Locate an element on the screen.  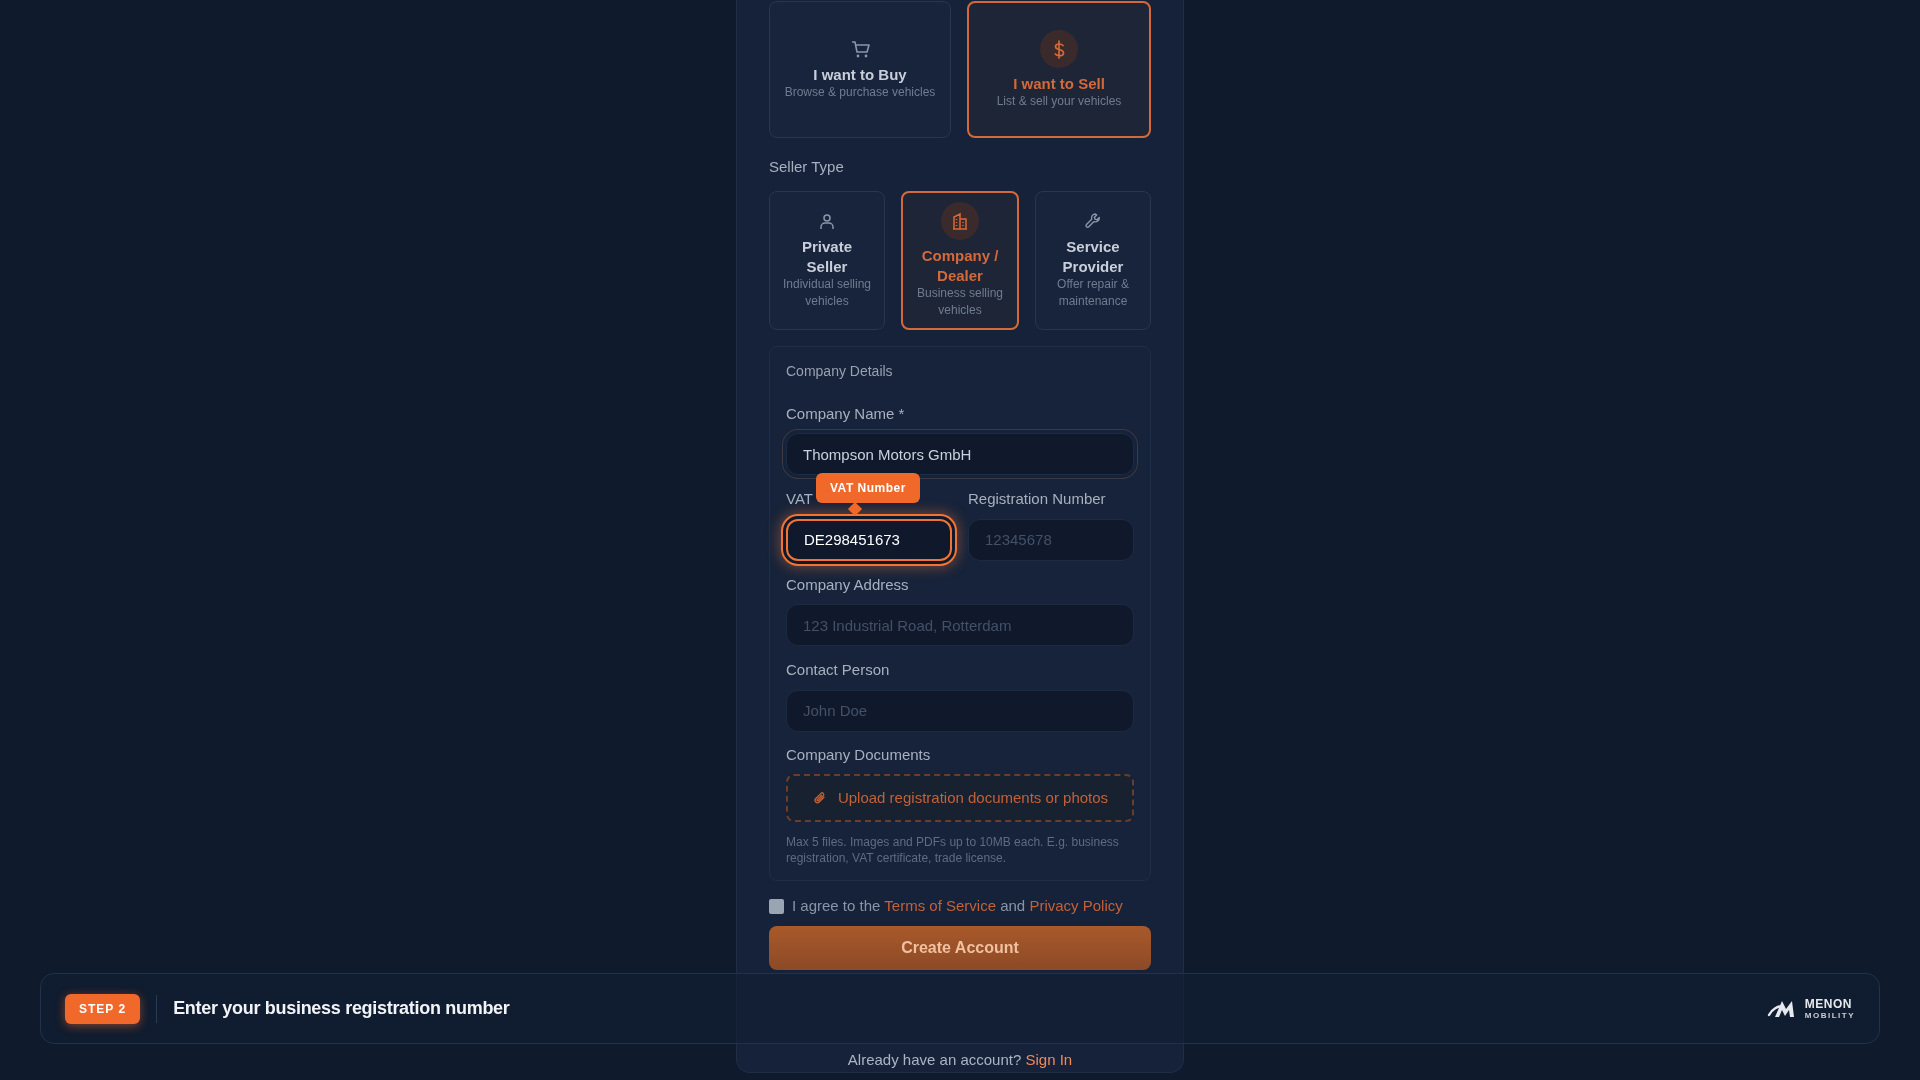
option-title: I want to Buy is located at coordinates (860, 74).